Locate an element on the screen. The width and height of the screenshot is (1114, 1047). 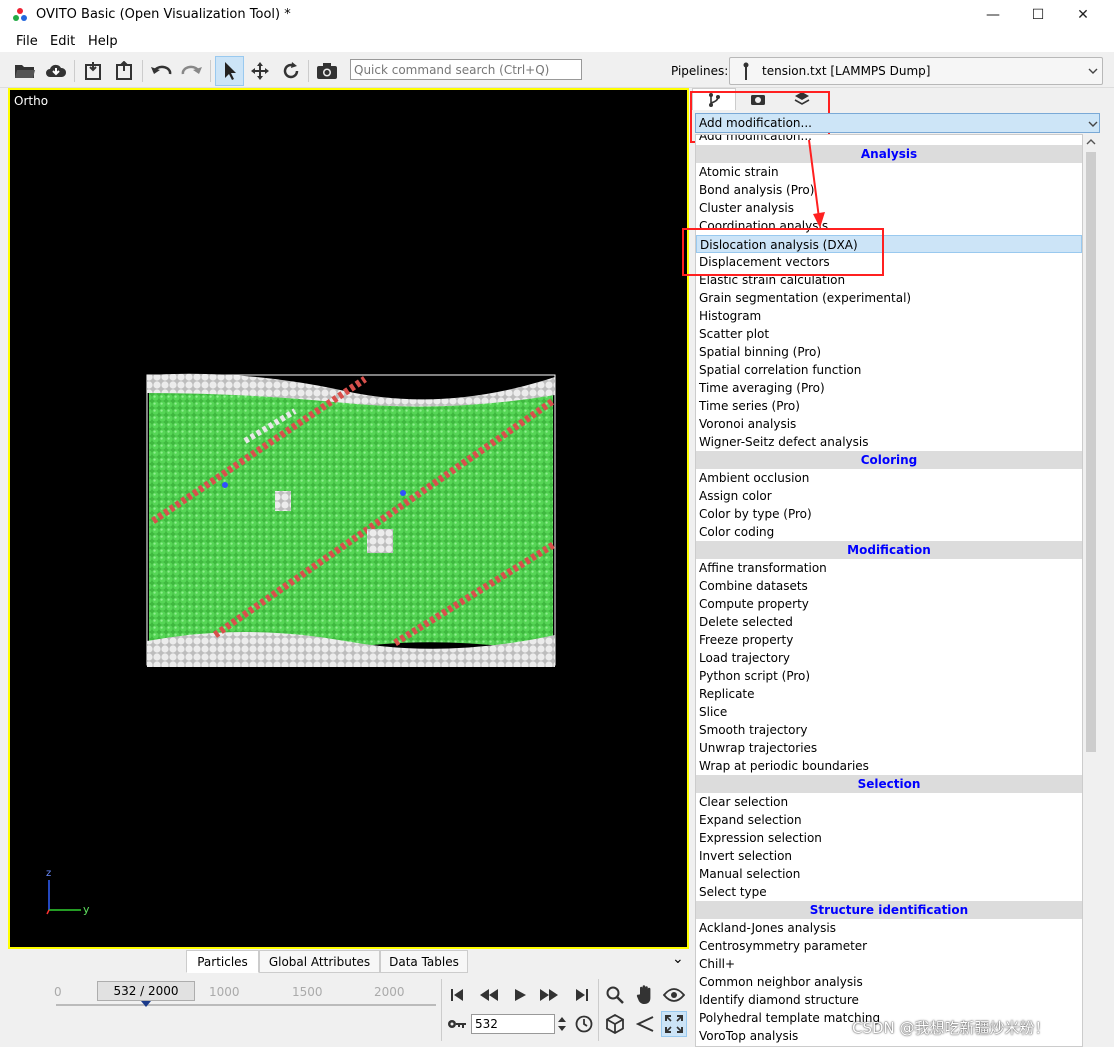
list-item: Expression selection is located at coordinates (889, 838).